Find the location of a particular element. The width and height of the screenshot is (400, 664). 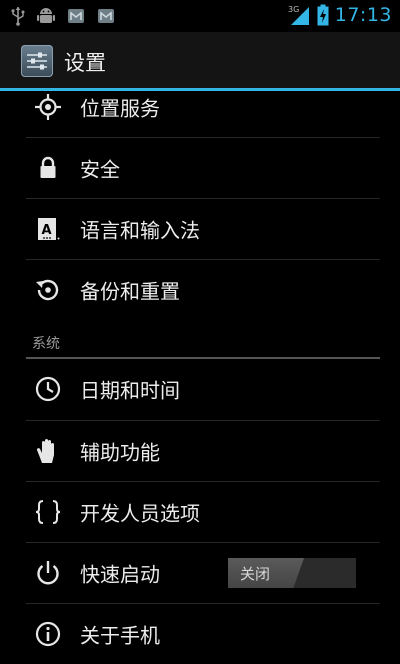

network-type-label: 3G is located at coordinates (293, 9).